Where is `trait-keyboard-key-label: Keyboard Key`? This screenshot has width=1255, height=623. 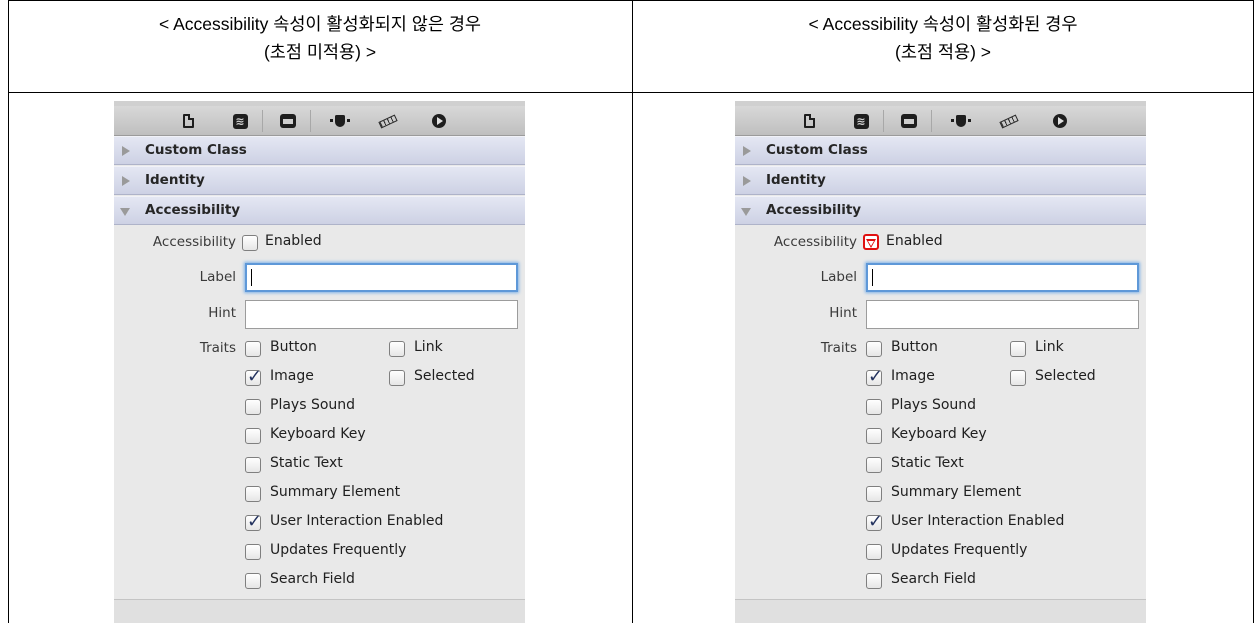
trait-keyboard-key-label: Keyboard Key is located at coordinates (939, 434).